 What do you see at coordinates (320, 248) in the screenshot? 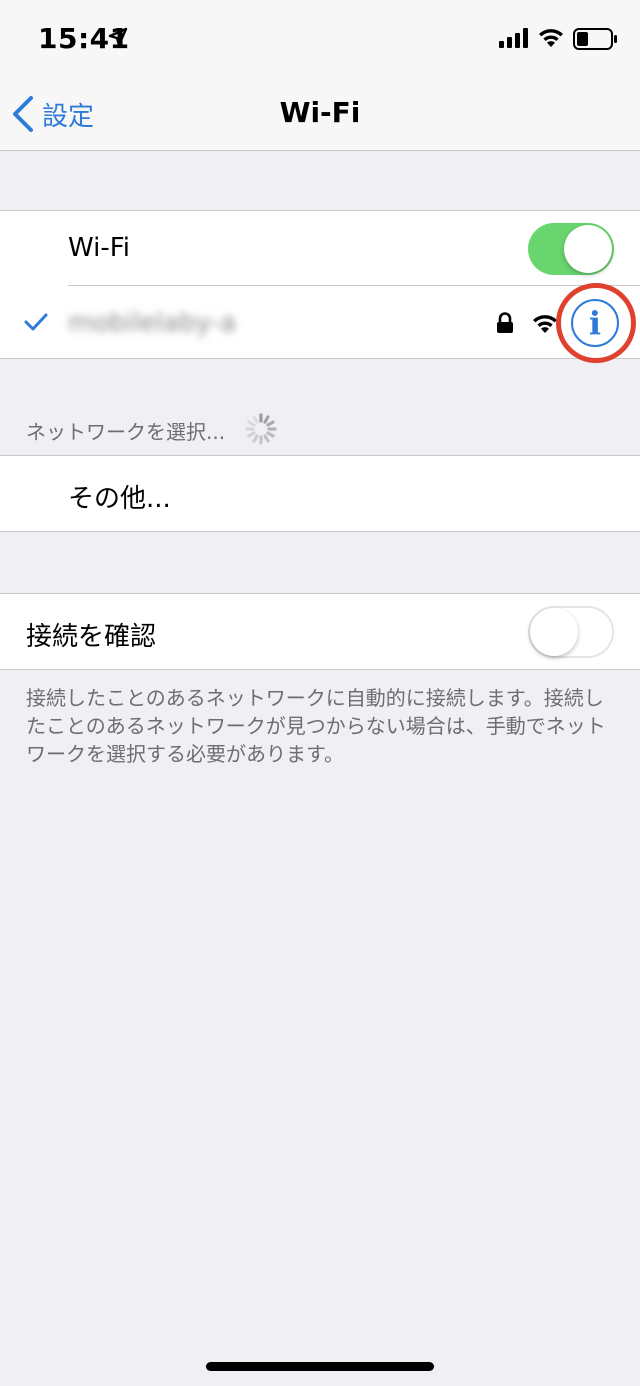
I see `wifi-toggle-row: Wi-Fi` at bounding box center [320, 248].